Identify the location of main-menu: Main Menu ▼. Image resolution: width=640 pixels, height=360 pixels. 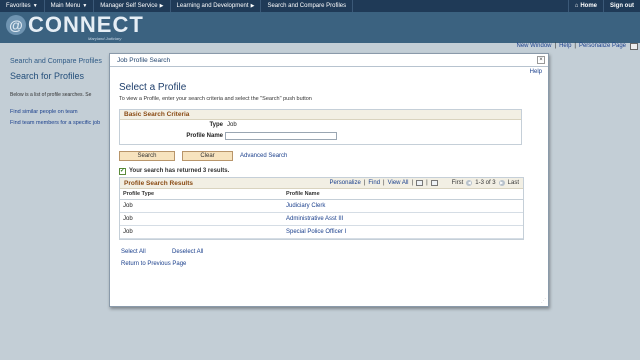
(70, 6).